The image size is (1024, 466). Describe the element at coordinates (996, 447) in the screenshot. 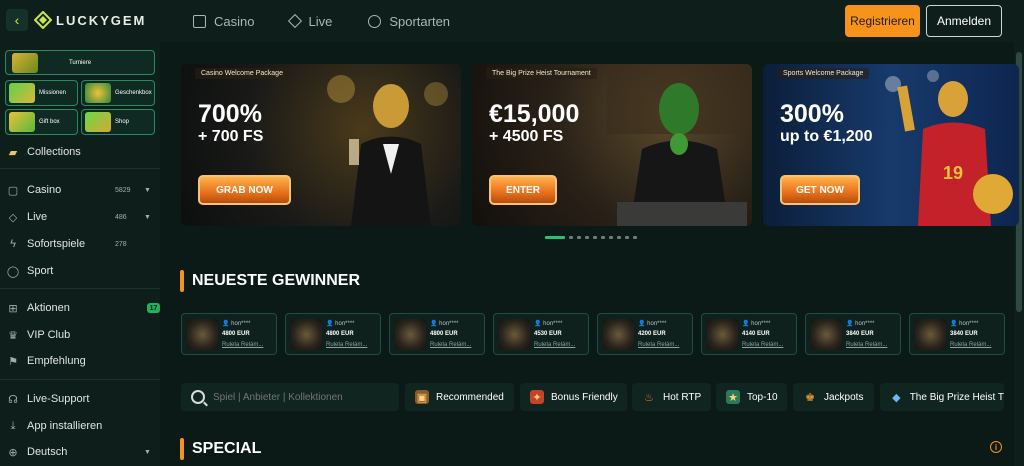

I see `info-icon: i` at that location.